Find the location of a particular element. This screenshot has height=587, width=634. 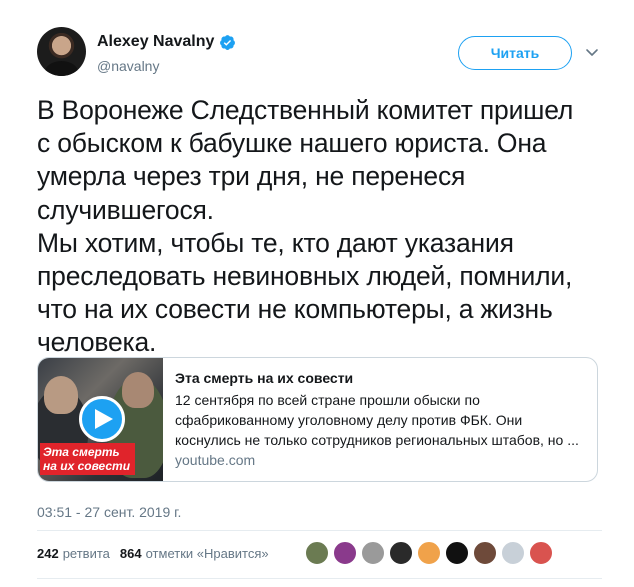

likers-avatars is located at coordinates (431, 553).